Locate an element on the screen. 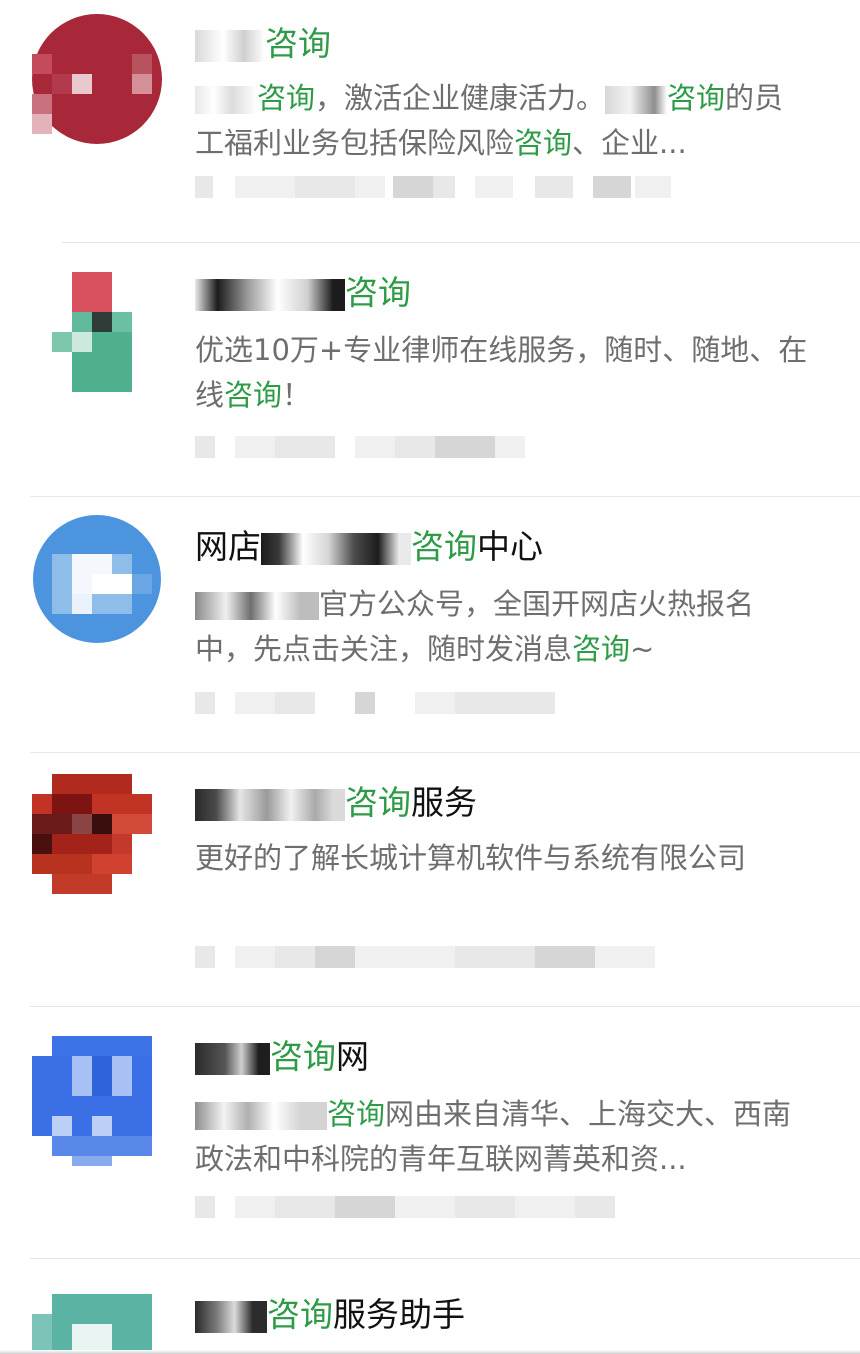 This screenshot has width=860, height=1354. result-title: 咨询服务助手 is located at coordinates (330, 1315).